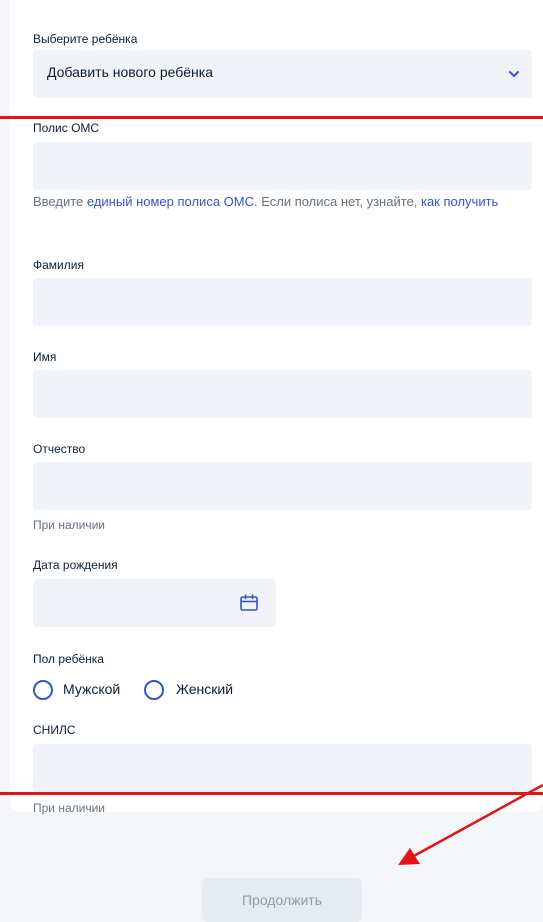  What do you see at coordinates (249, 603) in the screenshot?
I see `calendar-icon` at bounding box center [249, 603].